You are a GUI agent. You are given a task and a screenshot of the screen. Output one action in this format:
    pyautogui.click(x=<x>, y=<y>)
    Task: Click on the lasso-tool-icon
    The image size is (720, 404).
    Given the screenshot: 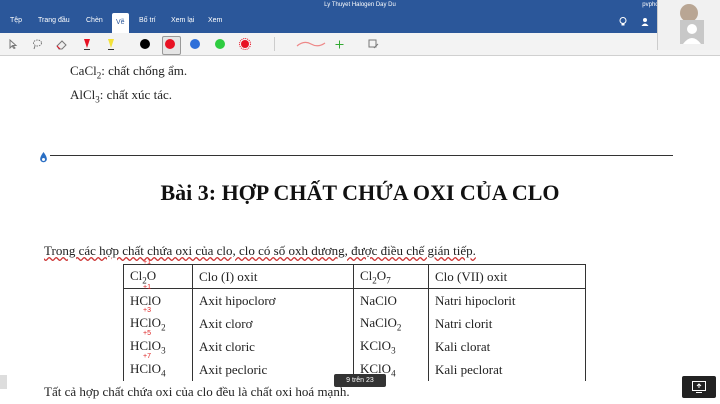 What is the action you would take?
    pyautogui.click(x=37, y=44)
    